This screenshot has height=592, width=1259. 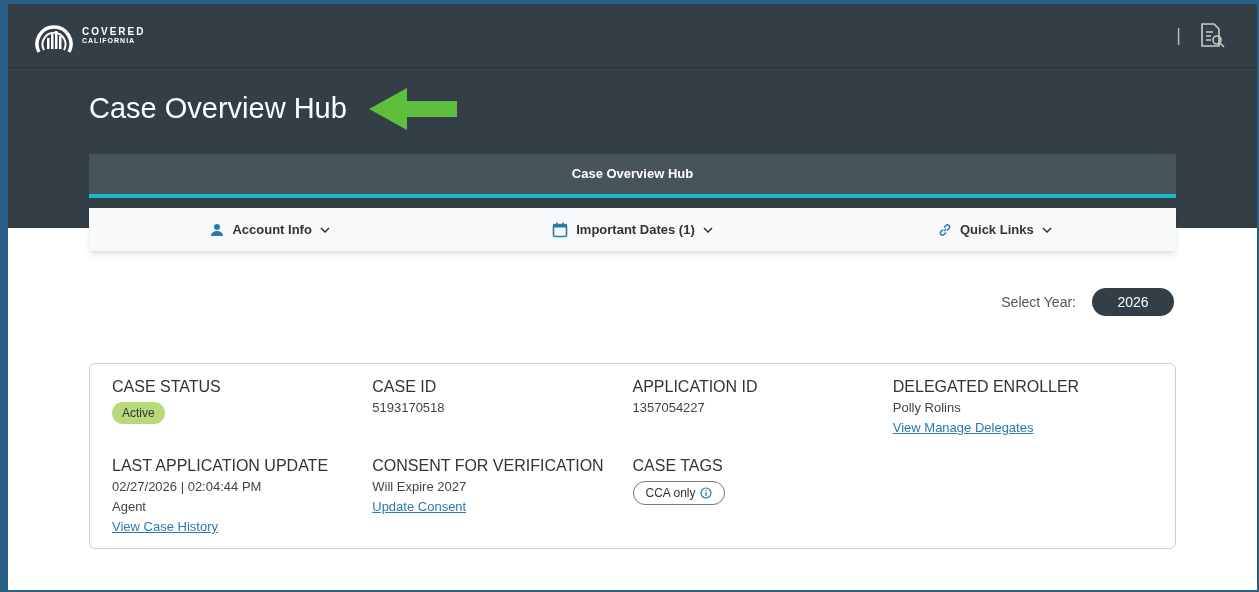 I want to click on person-icon, so click(x=217, y=229).